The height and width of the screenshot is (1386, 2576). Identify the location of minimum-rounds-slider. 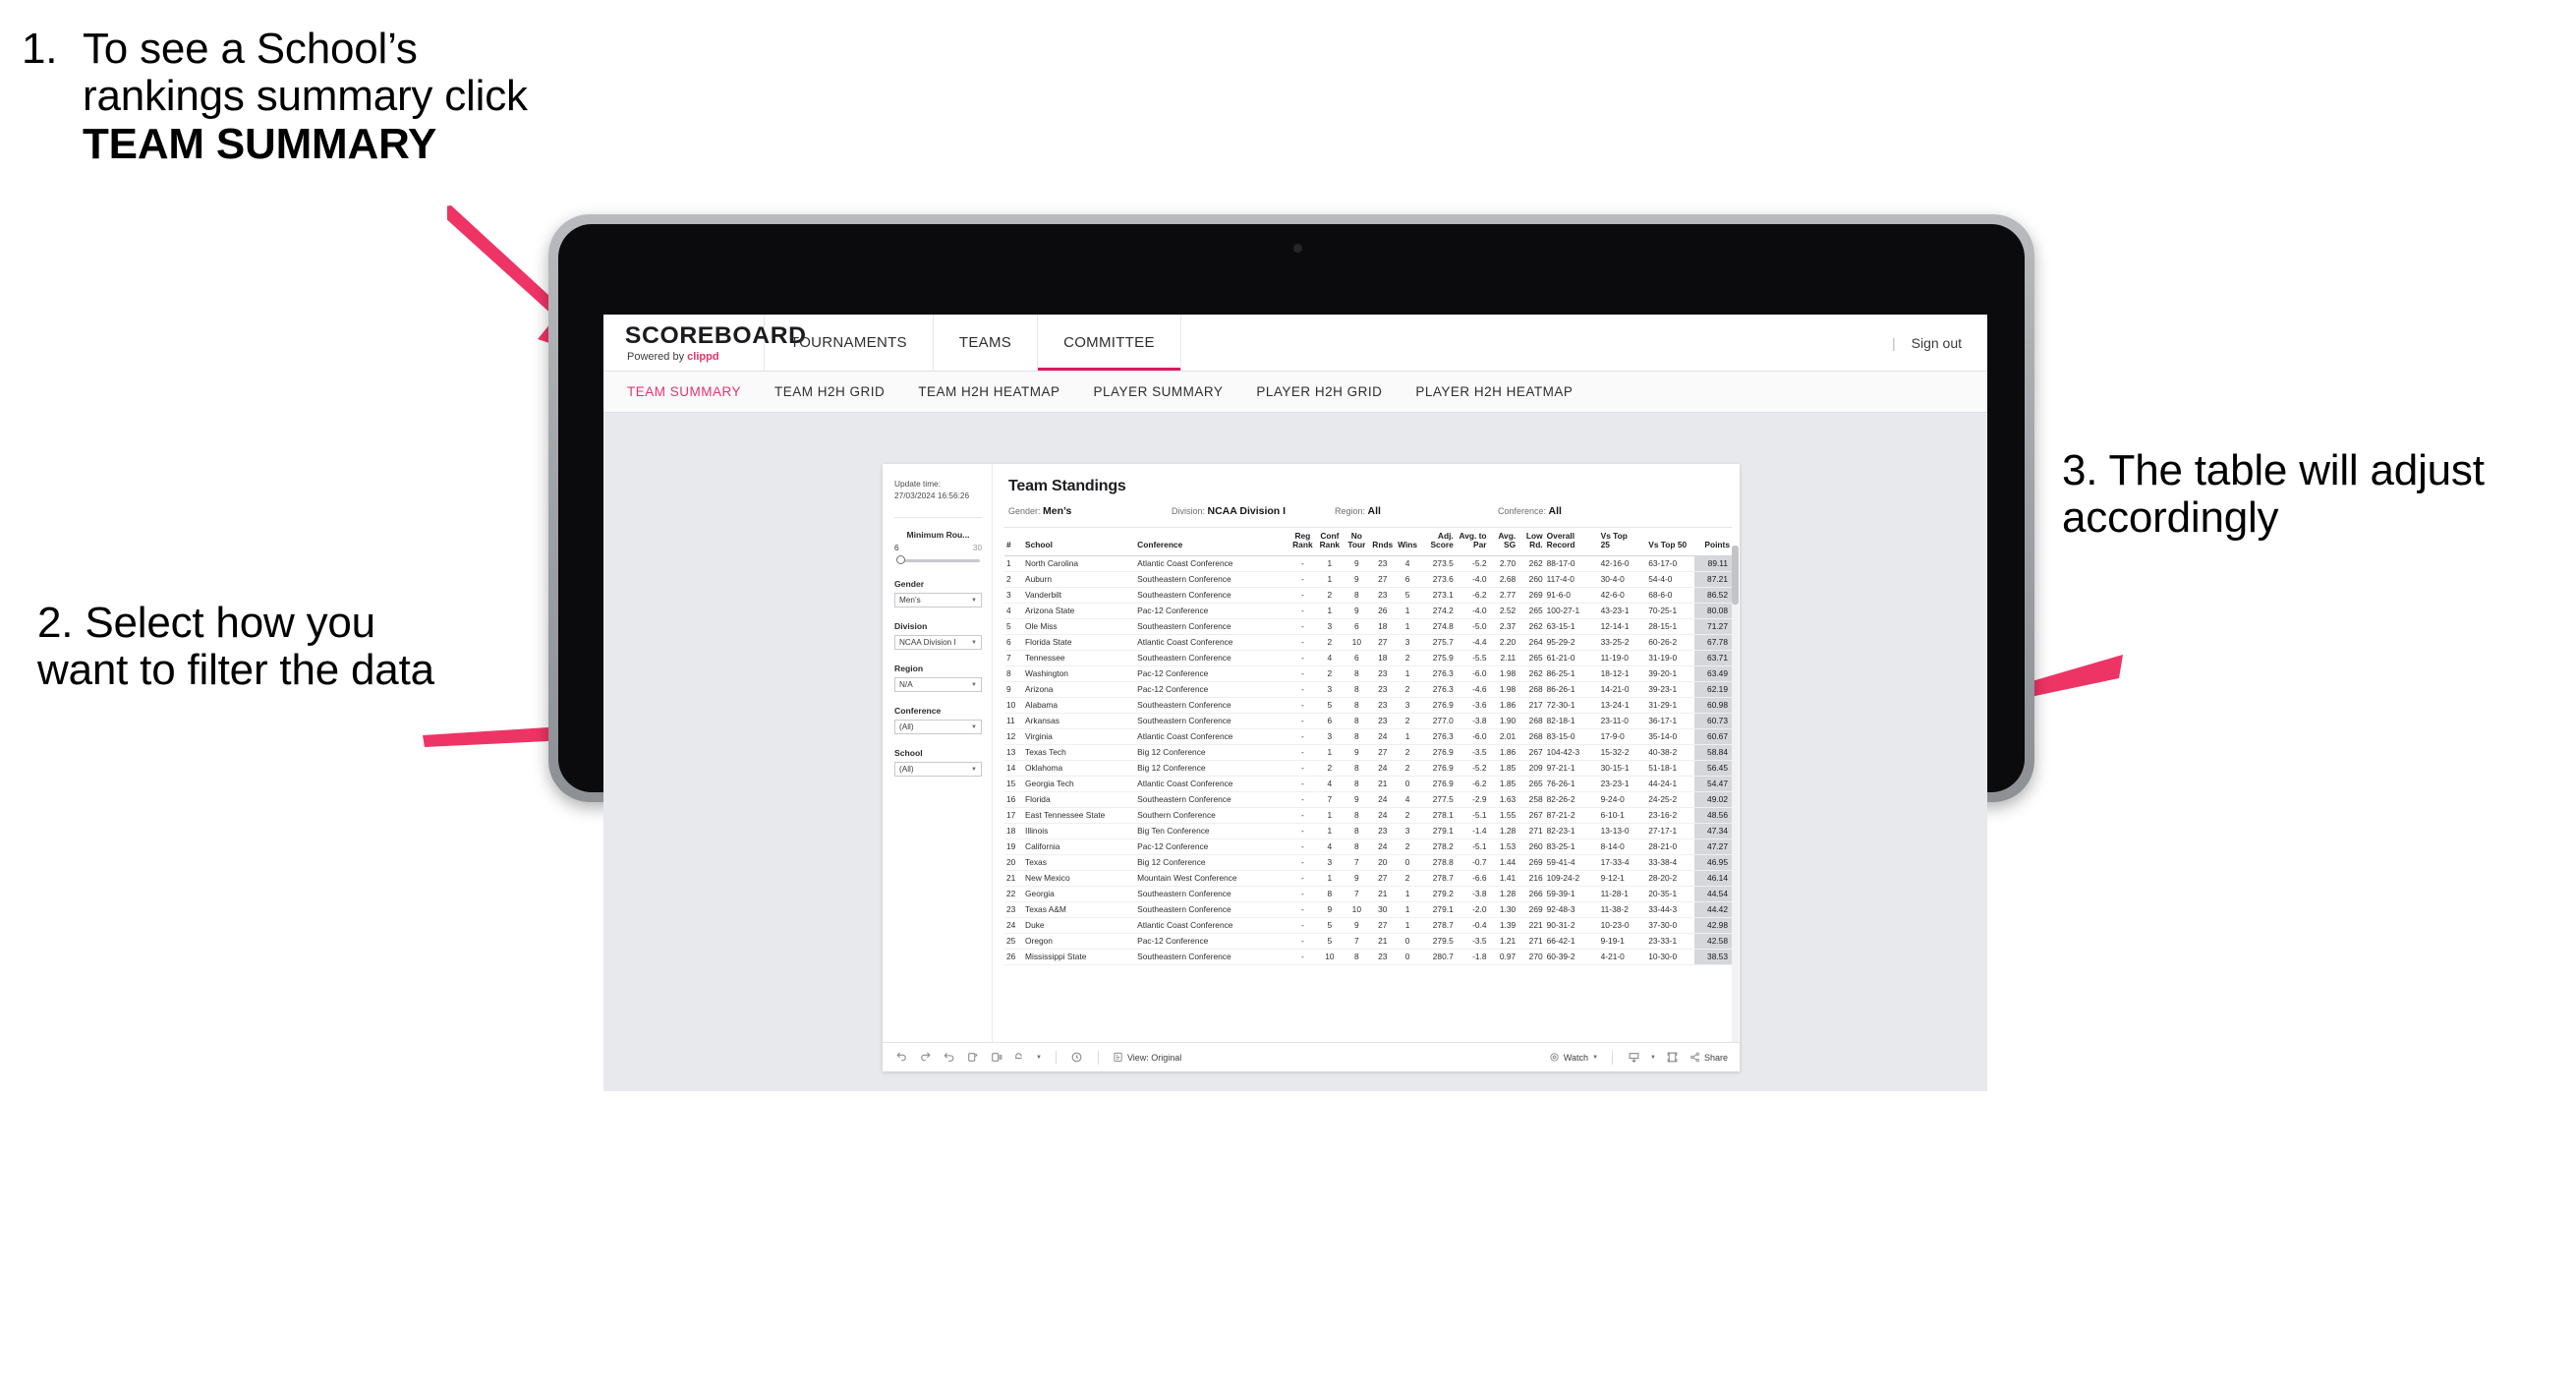
(938, 560).